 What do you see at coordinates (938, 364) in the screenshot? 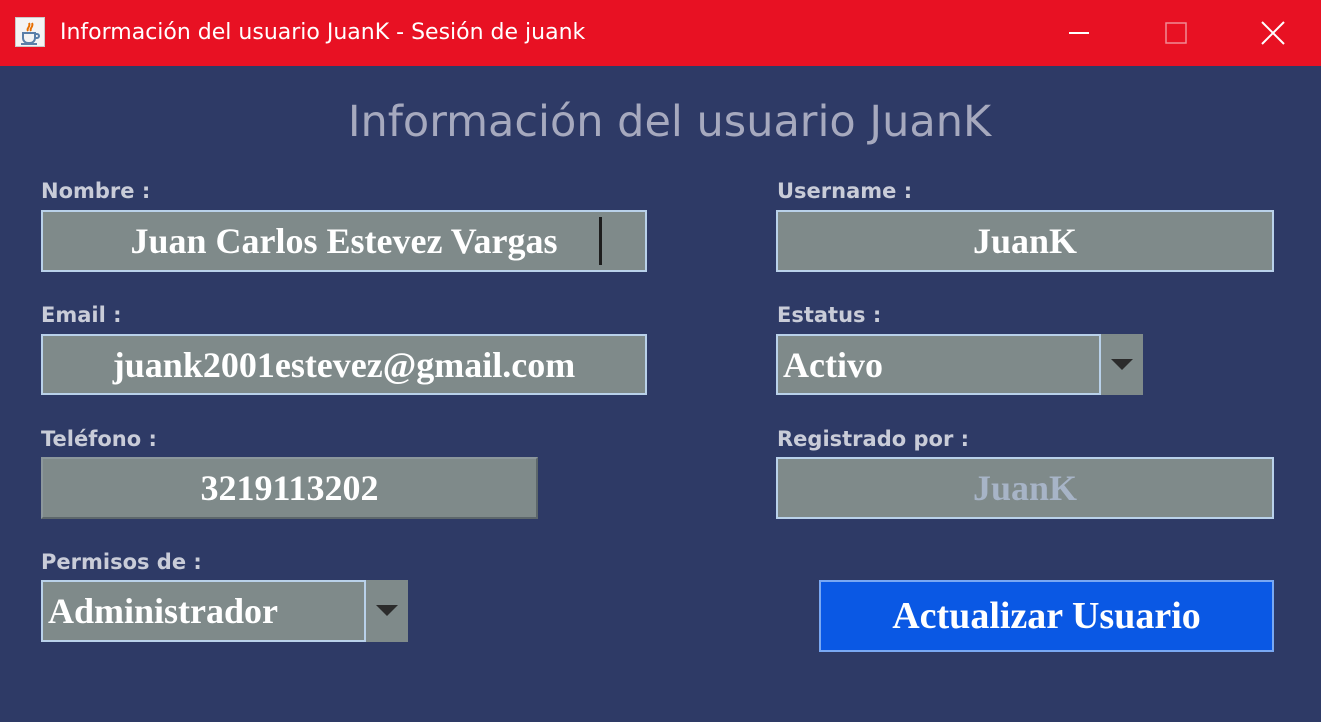
I see `estatus-selected-value: Activo` at bounding box center [938, 364].